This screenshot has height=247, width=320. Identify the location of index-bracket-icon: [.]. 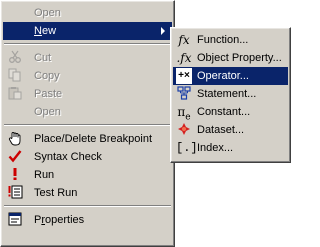
(187, 148).